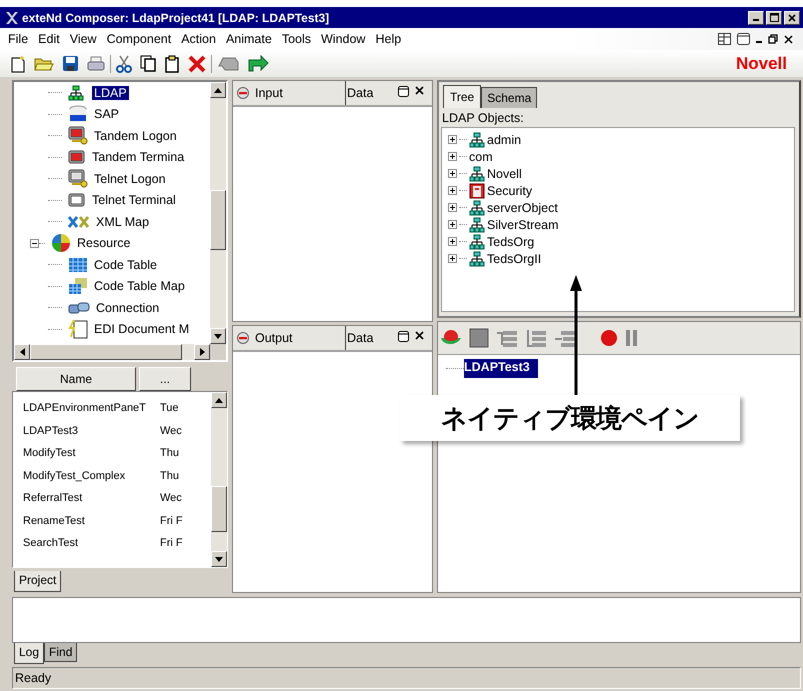 This screenshot has height=691, width=803. Describe the element at coordinates (29, 653) in the screenshot. I see `tab: Log` at that location.